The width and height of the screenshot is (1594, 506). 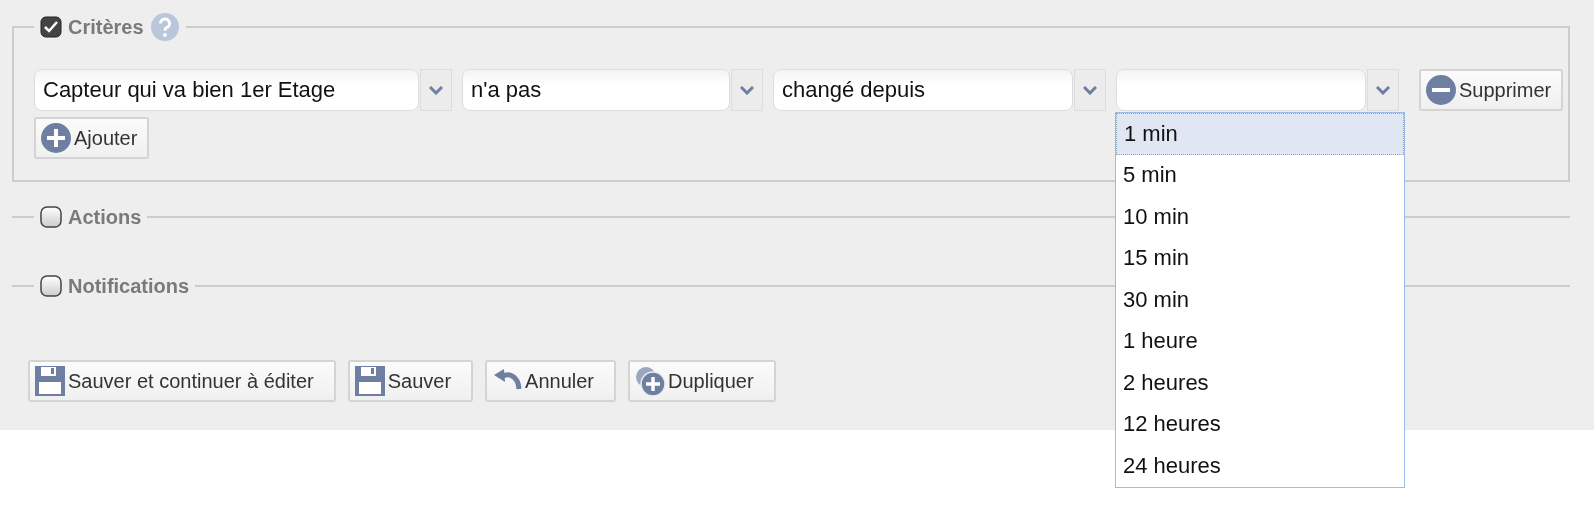 I want to click on plus-icon, so click(x=56, y=138).